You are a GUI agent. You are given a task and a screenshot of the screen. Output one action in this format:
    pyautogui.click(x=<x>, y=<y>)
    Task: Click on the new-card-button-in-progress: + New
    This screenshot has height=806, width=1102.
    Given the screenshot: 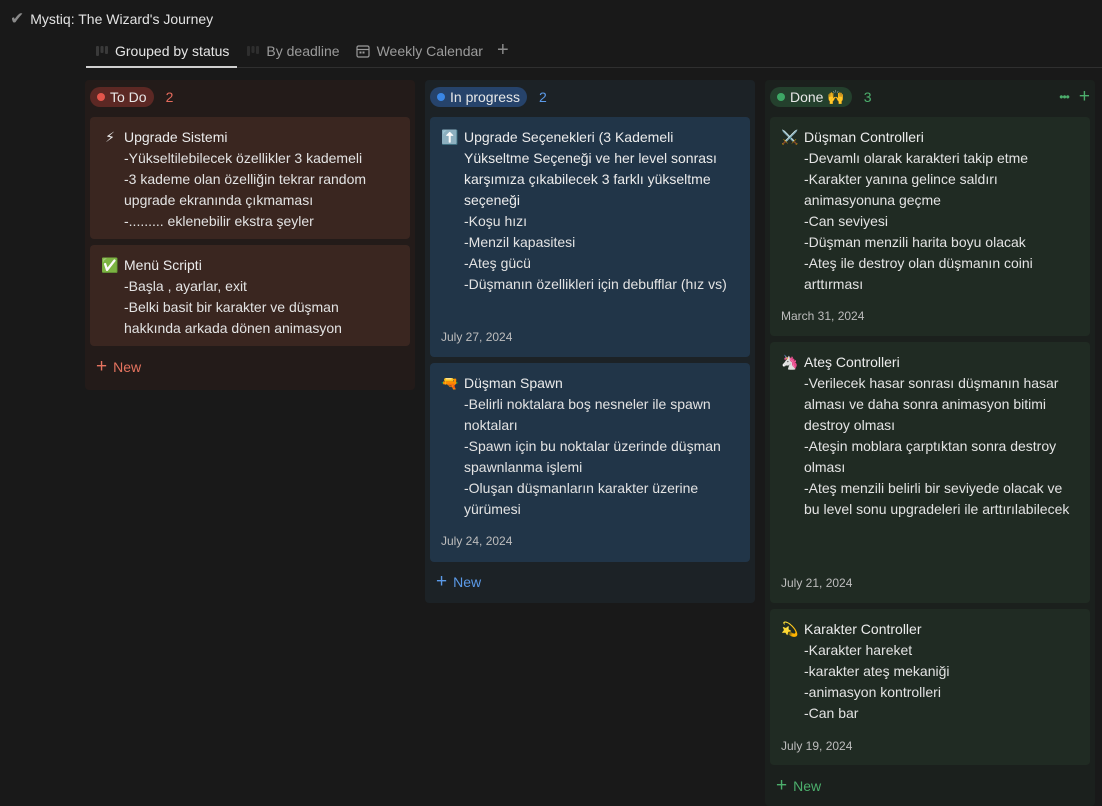 What is the action you would take?
    pyautogui.click(x=459, y=581)
    